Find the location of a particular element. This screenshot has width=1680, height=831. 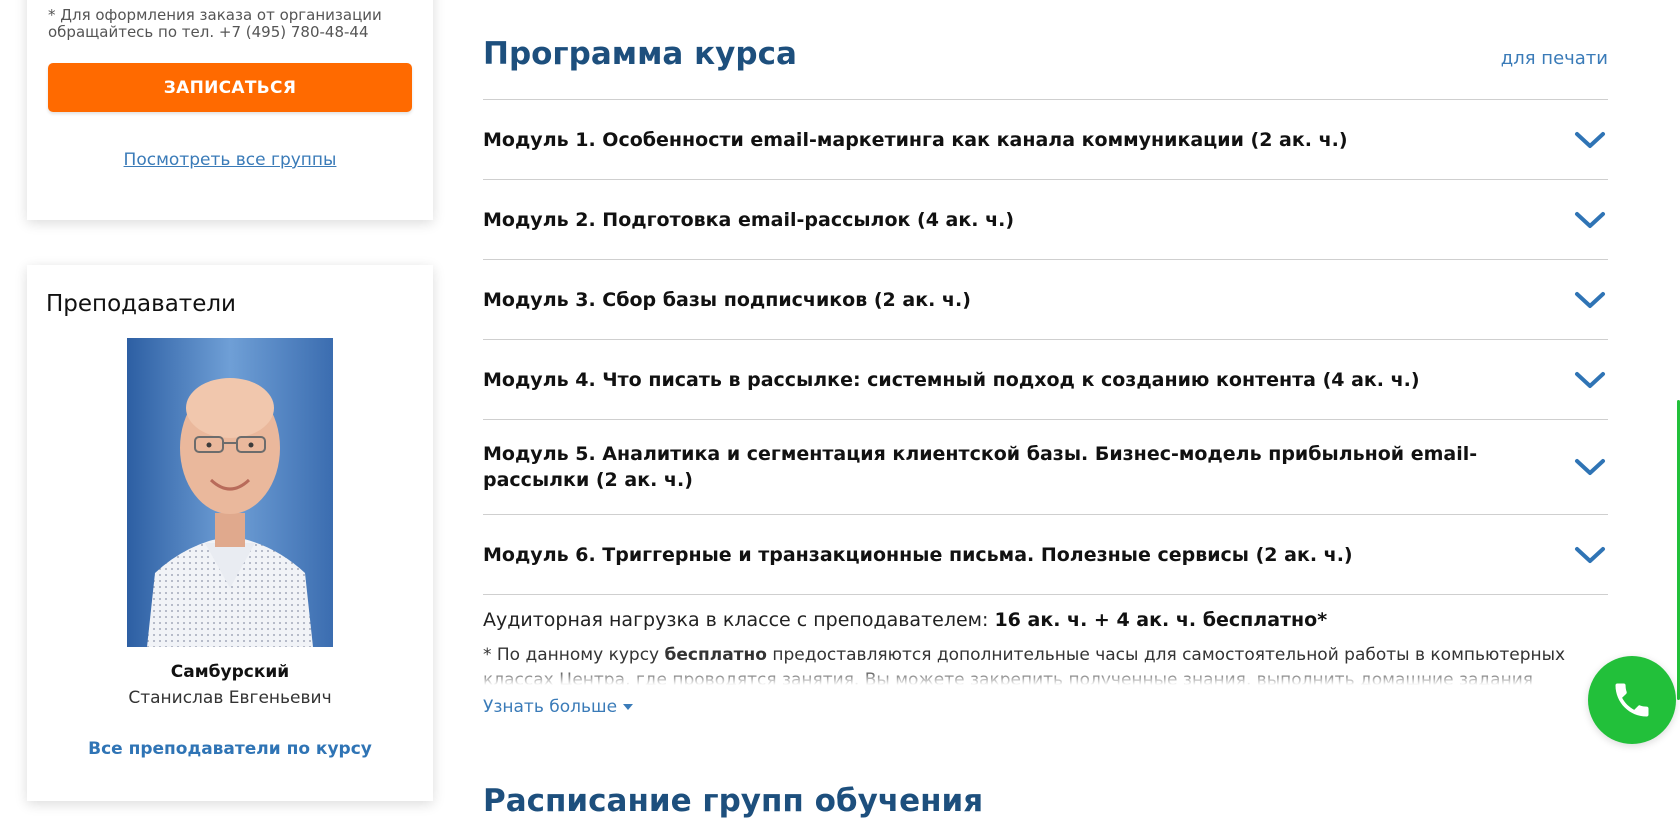

teacher-surname: Самбурский is located at coordinates (230, 672).